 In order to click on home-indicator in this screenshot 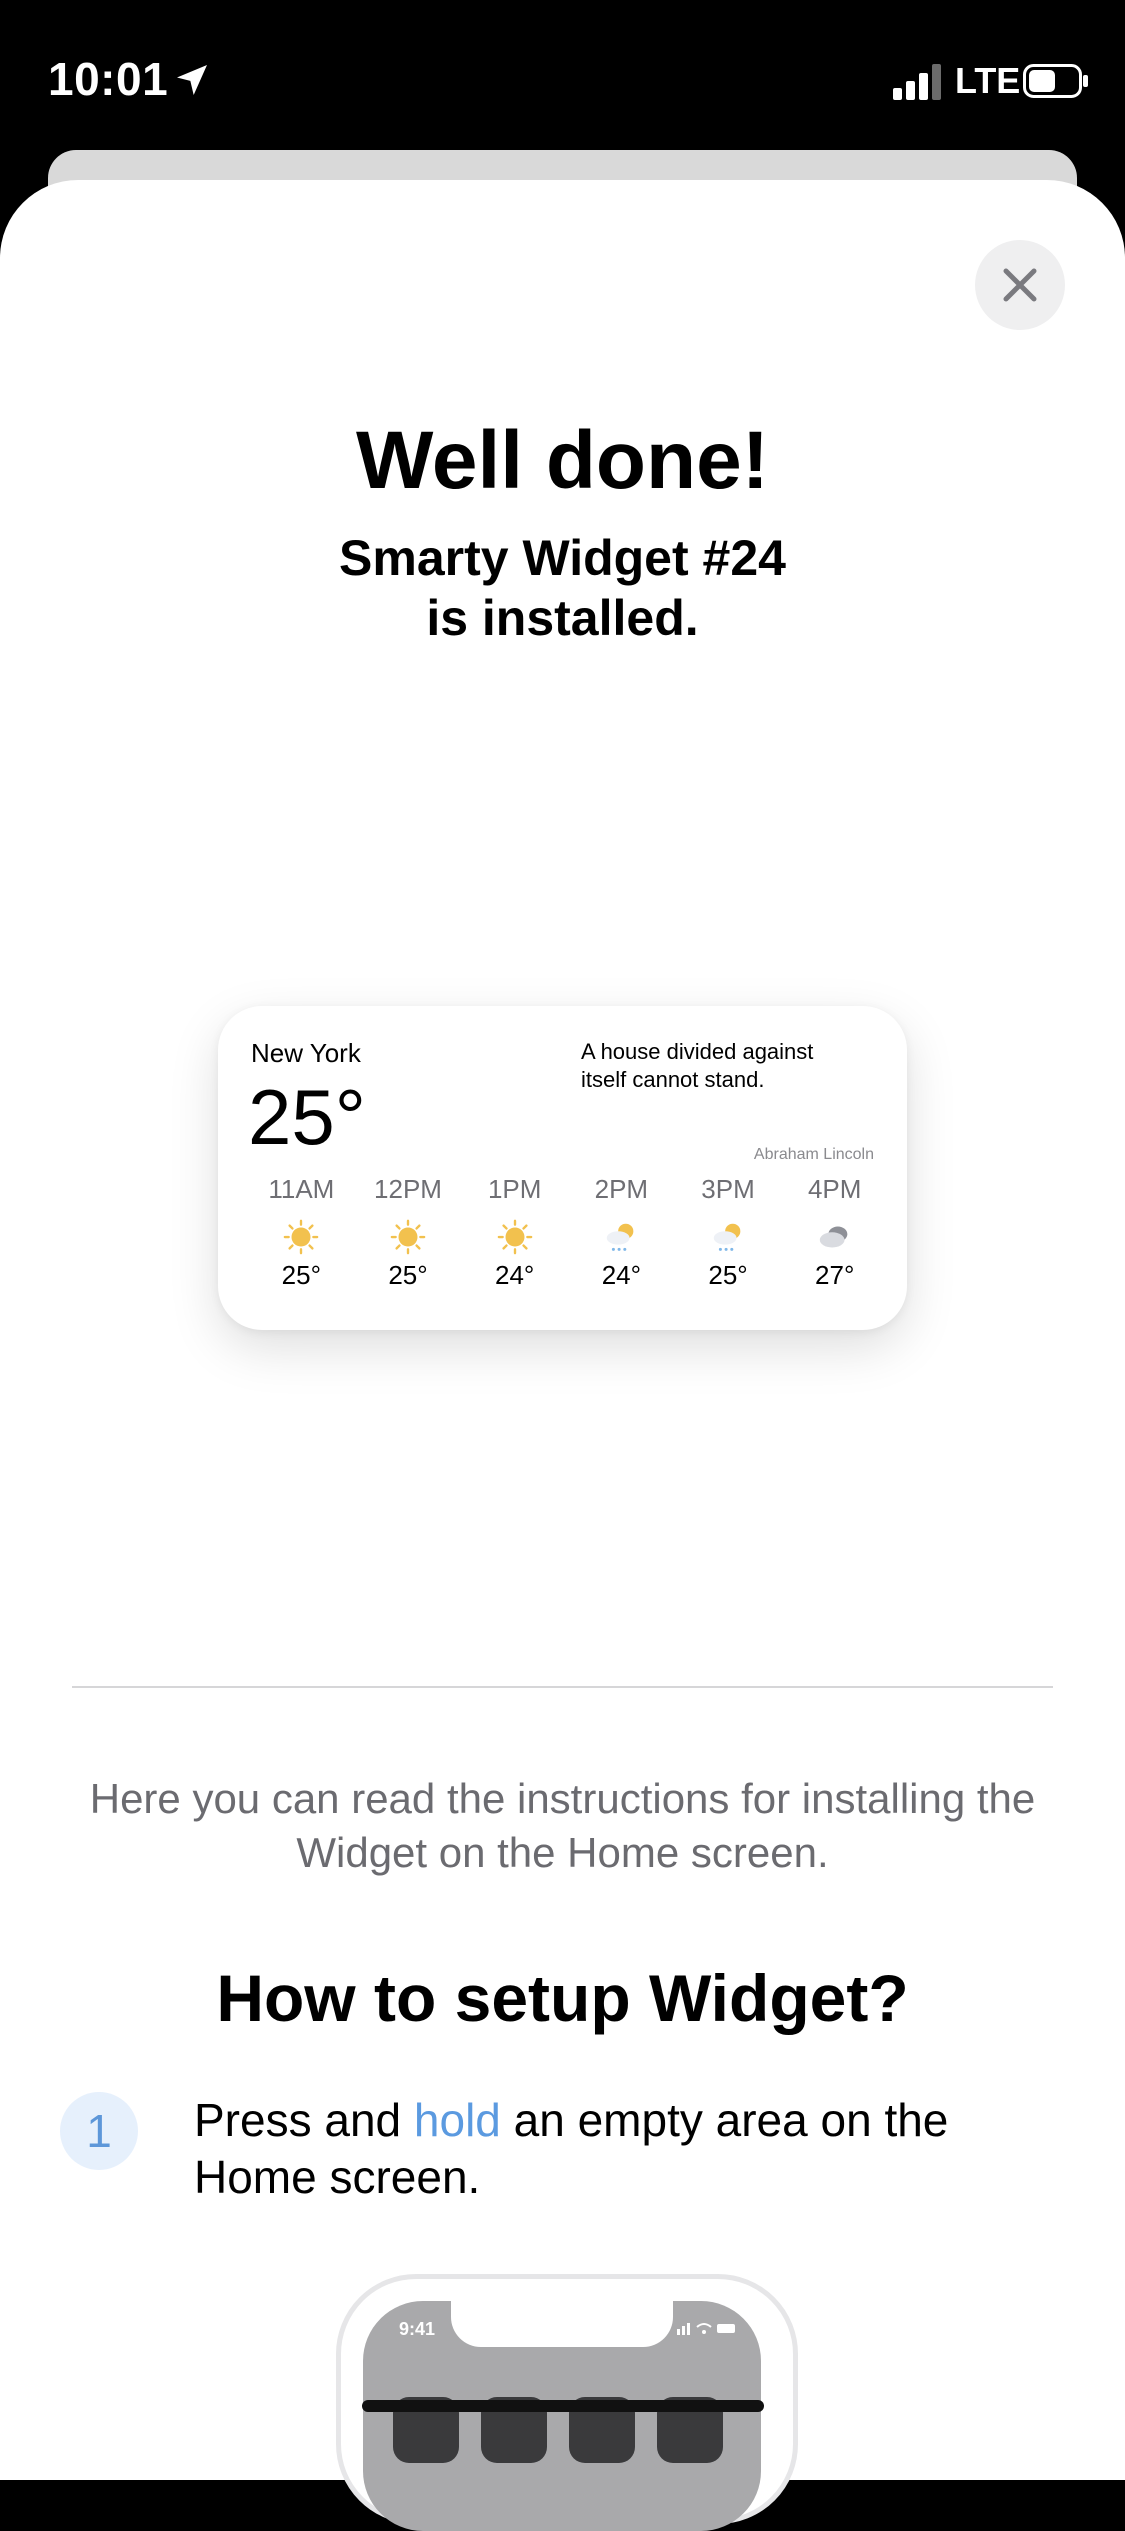, I will do `click(563, 2406)`.